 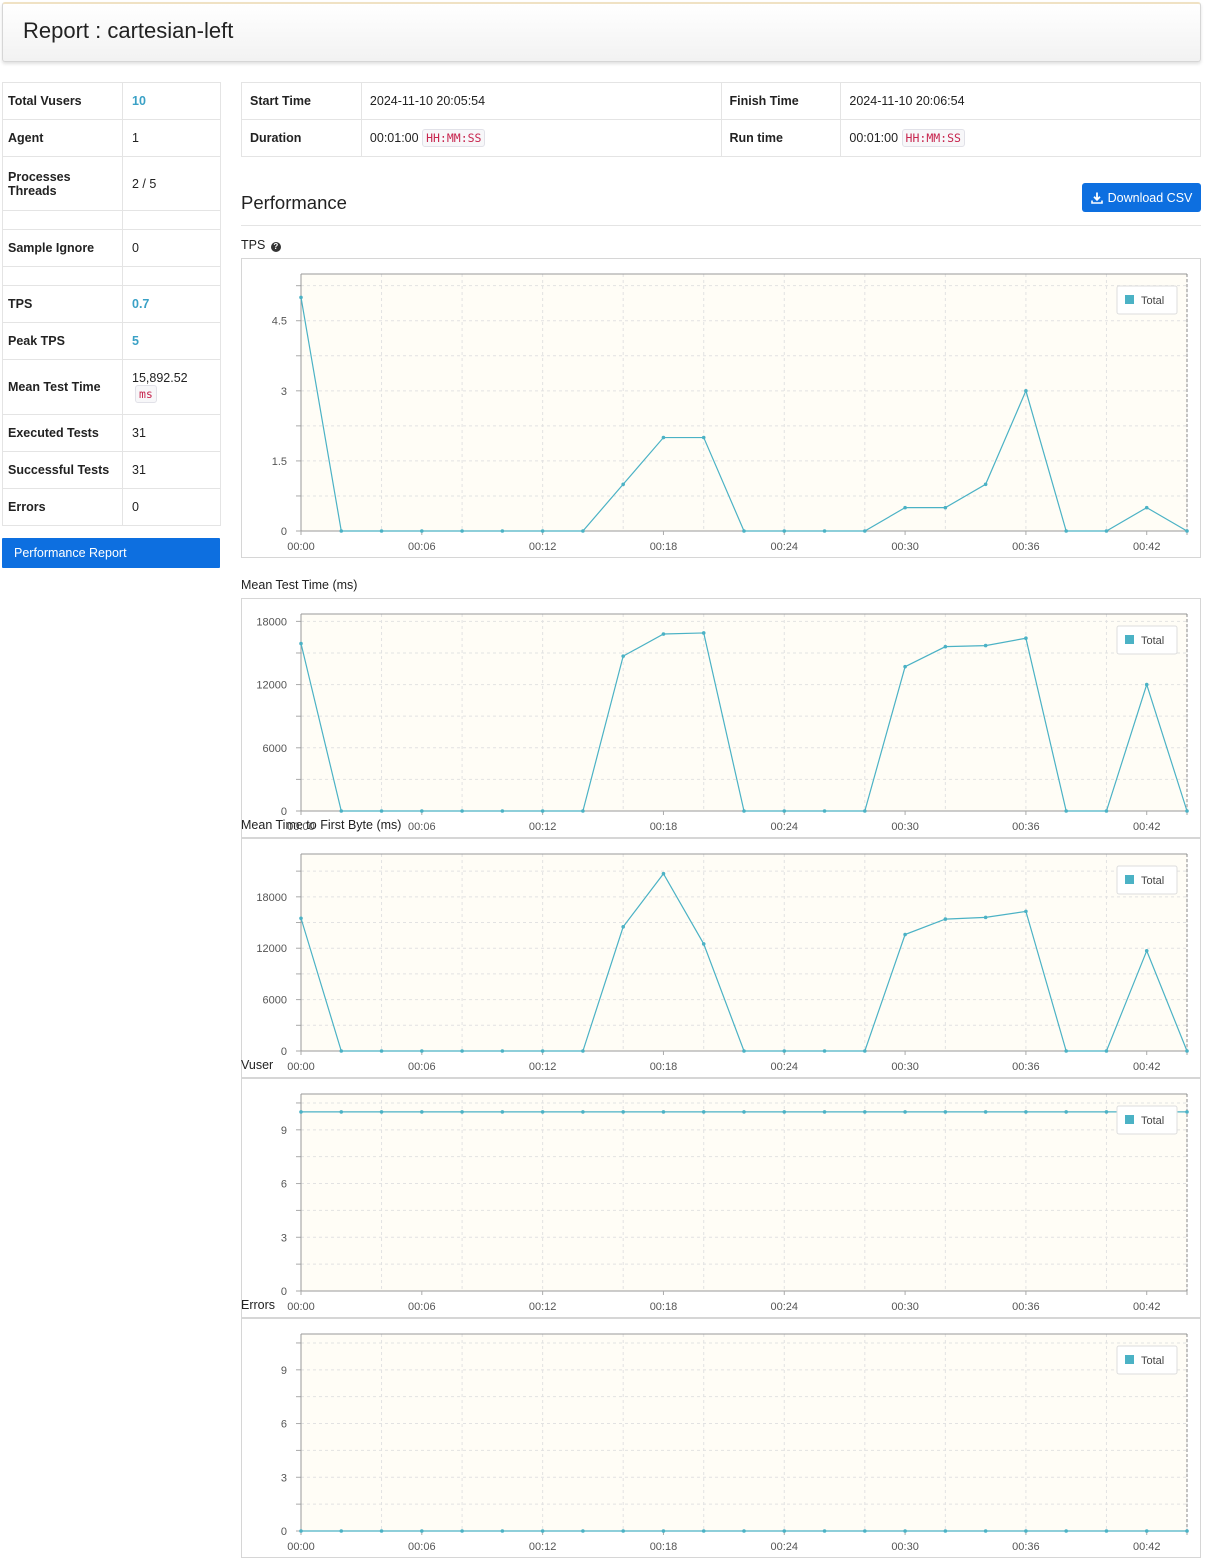 What do you see at coordinates (275, 1001) in the screenshot?
I see `y-tick-label: 6000` at bounding box center [275, 1001].